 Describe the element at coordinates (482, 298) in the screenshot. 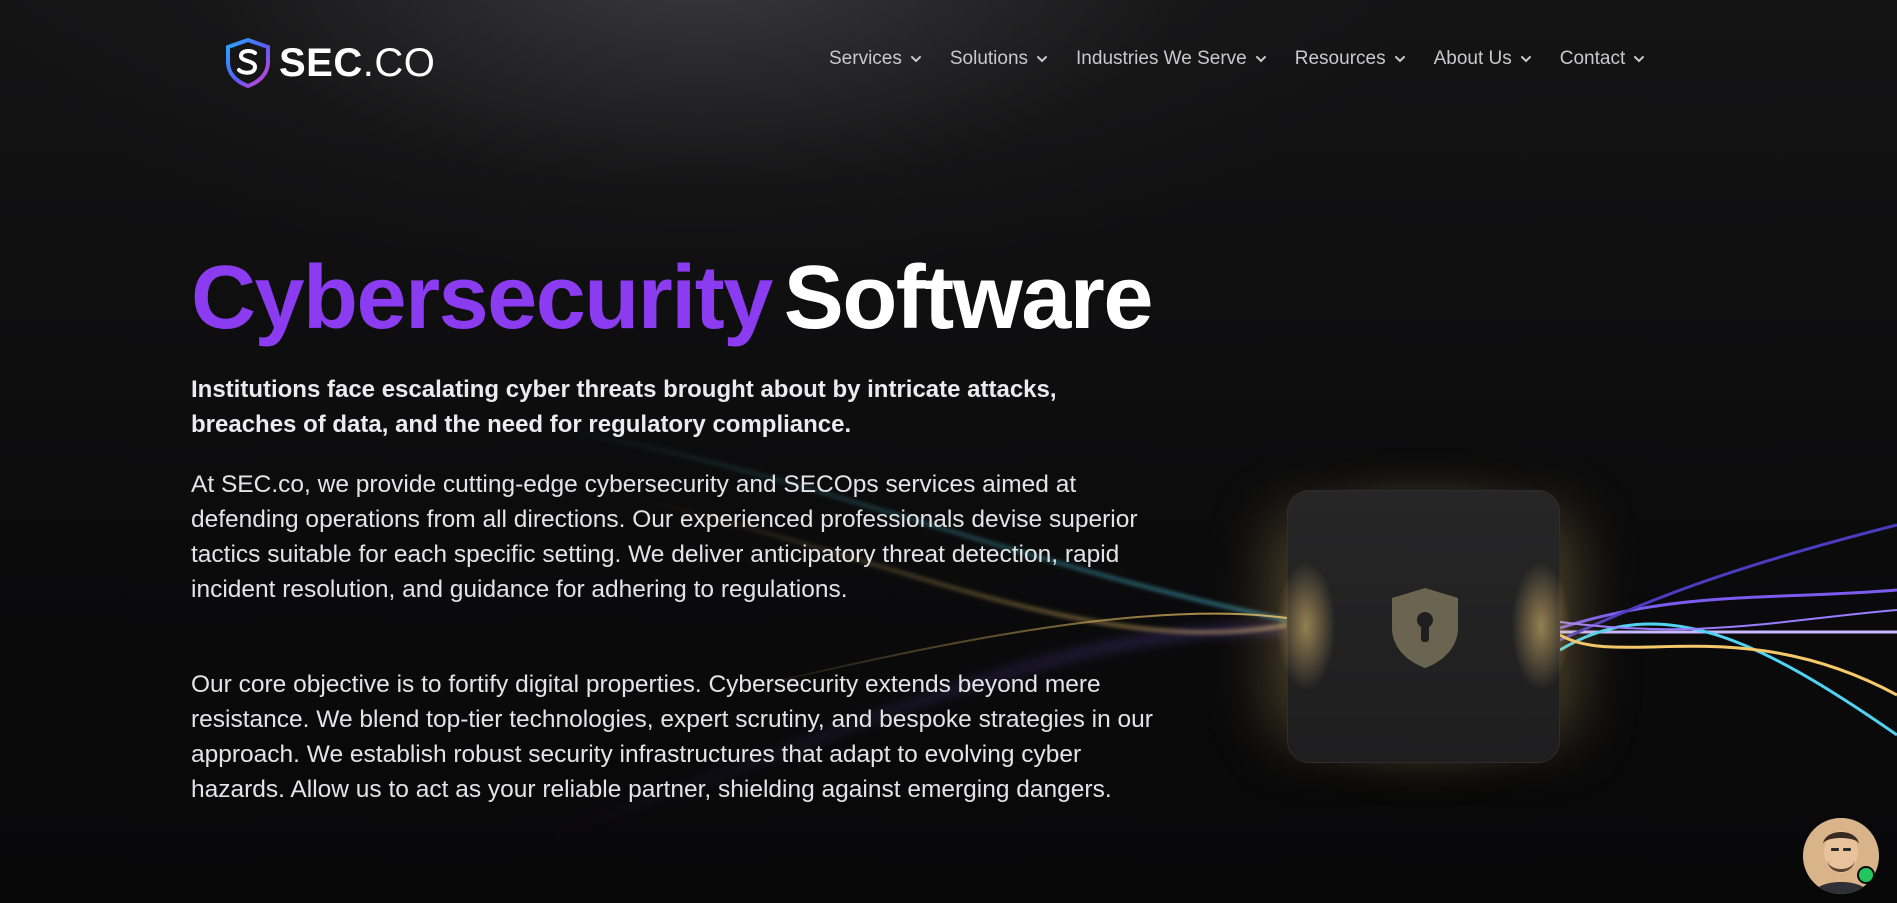

I see `title-highlight: Cybersecurity` at that location.